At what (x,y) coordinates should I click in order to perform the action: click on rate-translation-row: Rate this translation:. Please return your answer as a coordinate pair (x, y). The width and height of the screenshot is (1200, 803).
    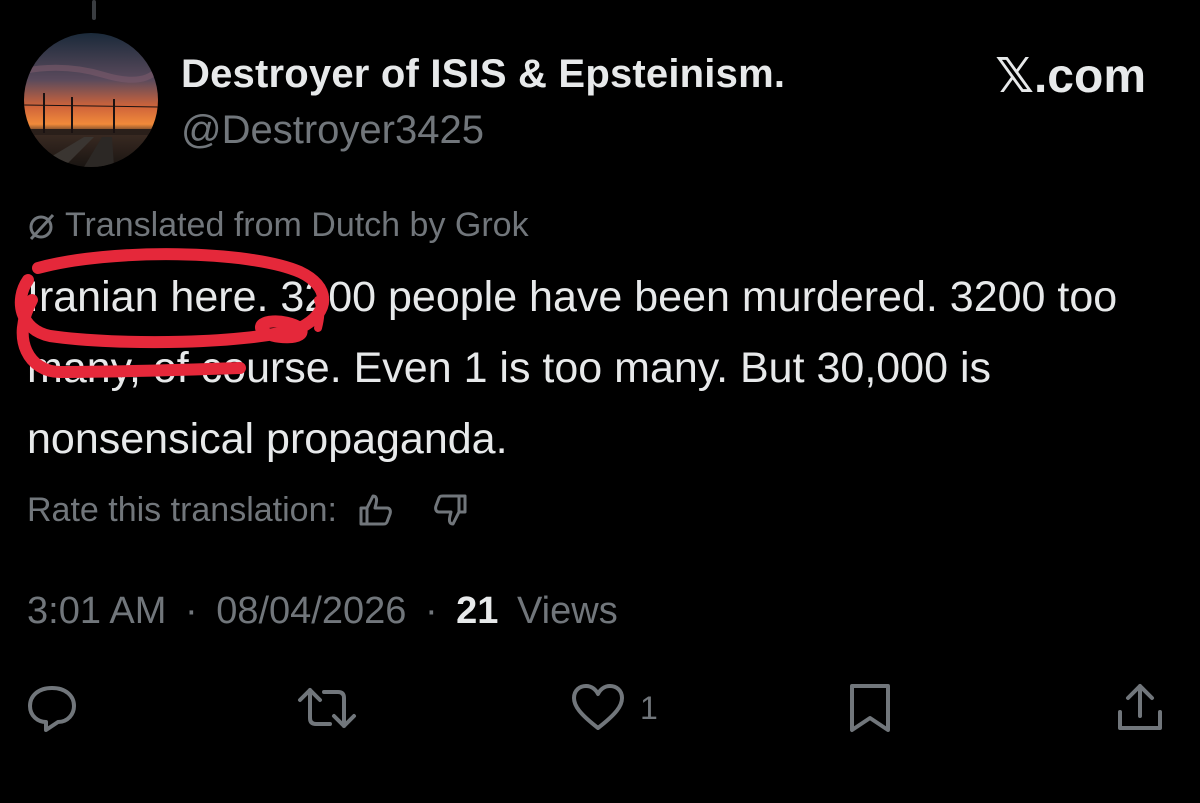
    Looking at the image, I should click on (249, 510).